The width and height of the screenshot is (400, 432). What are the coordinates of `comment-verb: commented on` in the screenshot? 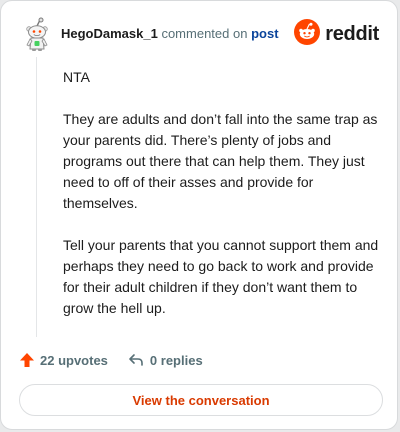 It's located at (204, 33).